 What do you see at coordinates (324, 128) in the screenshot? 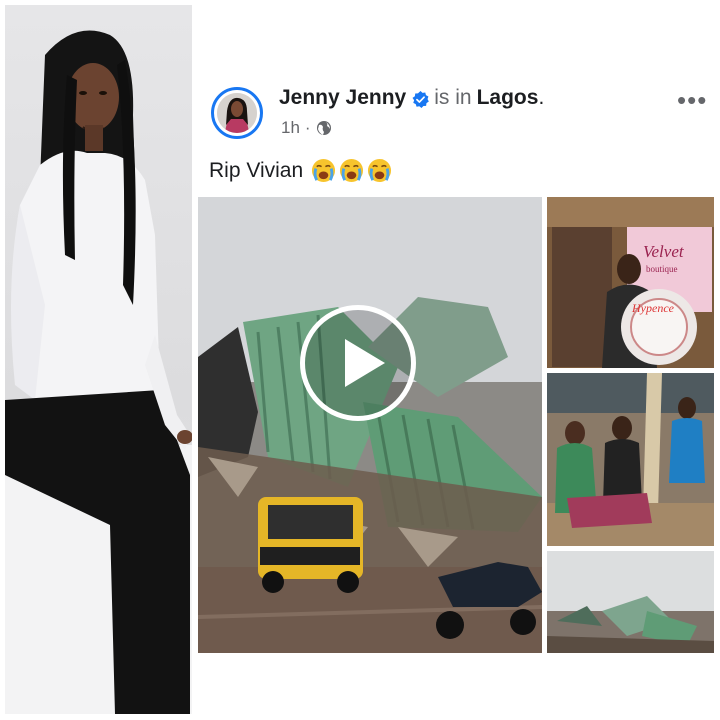
I see `globe-icon` at bounding box center [324, 128].